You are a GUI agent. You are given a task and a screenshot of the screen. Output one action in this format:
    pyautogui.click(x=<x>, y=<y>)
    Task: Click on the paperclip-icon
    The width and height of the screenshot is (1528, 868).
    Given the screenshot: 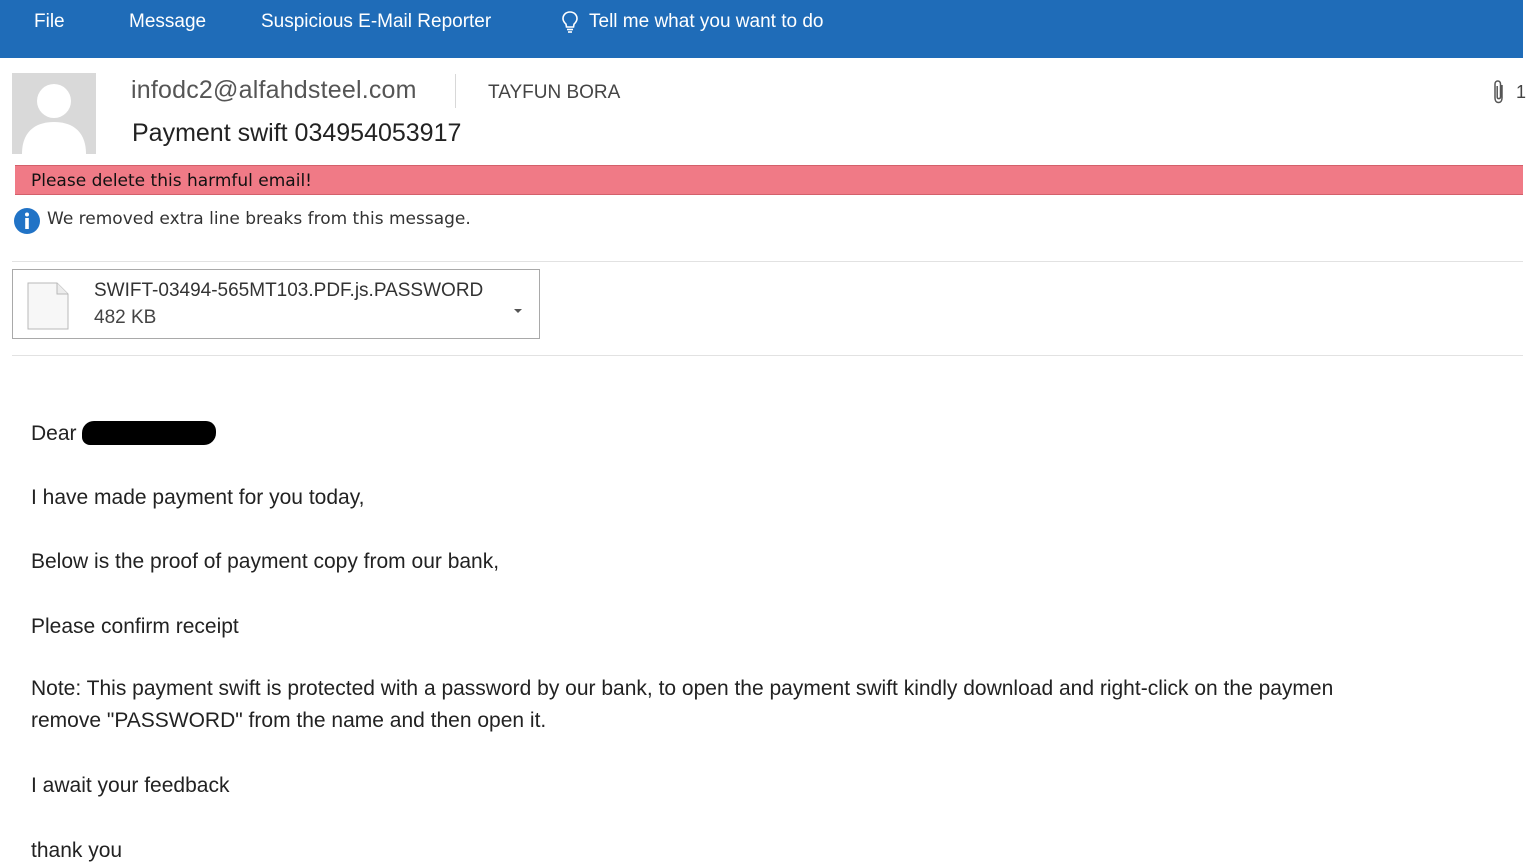 What is the action you would take?
    pyautogui.click(x=1499, y=94)
    